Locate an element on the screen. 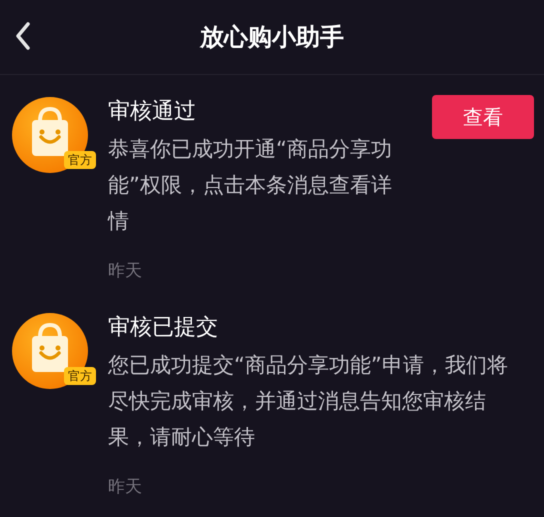  message-text: 您已成功提交“商品分享功能”申请，我们将尽快完成审核，并通过消息告知您审核结果，请耐心等待 is located at coordinates (308, 401).